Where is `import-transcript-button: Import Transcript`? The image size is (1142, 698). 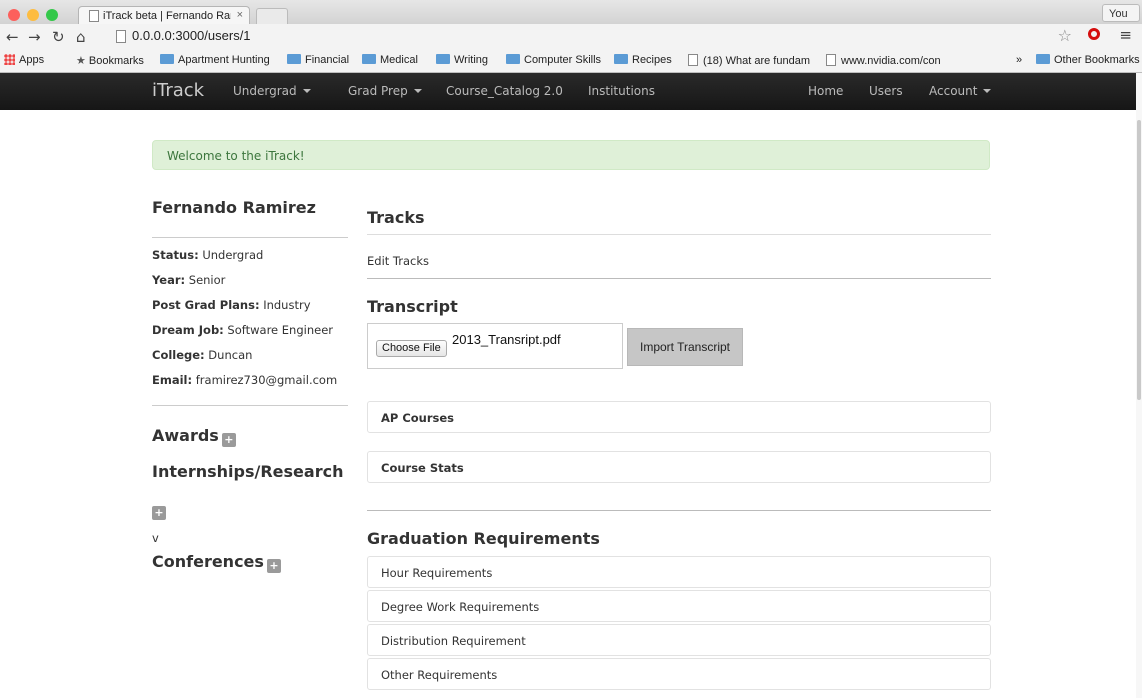
import-transcript-button: Import Transcript is located at coordinates (685, 347).